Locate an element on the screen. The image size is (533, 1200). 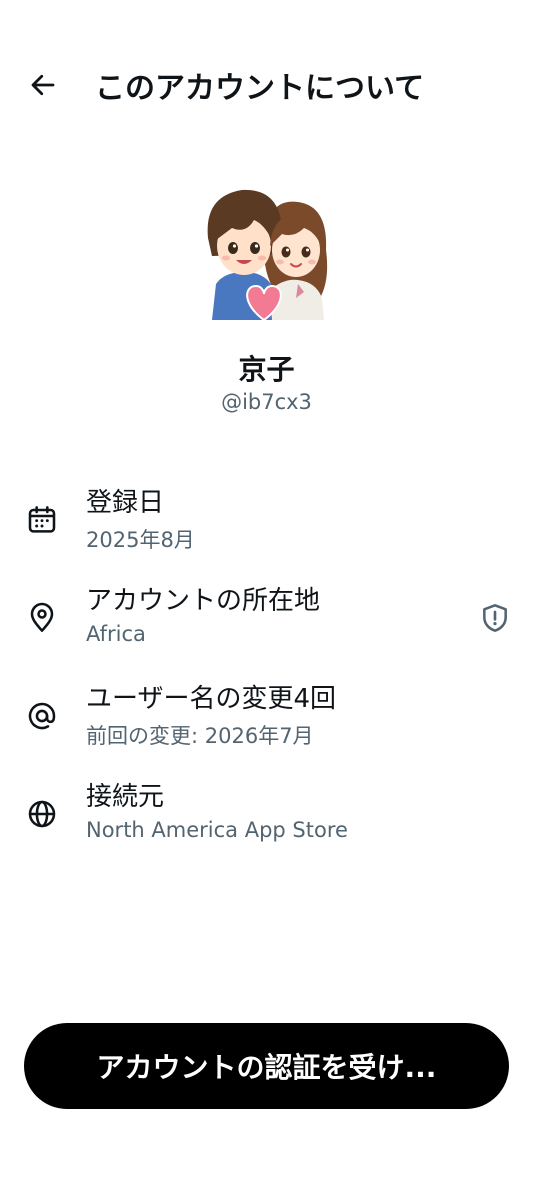
info-subtitle: 2025年8月 is located at coordinates (140, 540).